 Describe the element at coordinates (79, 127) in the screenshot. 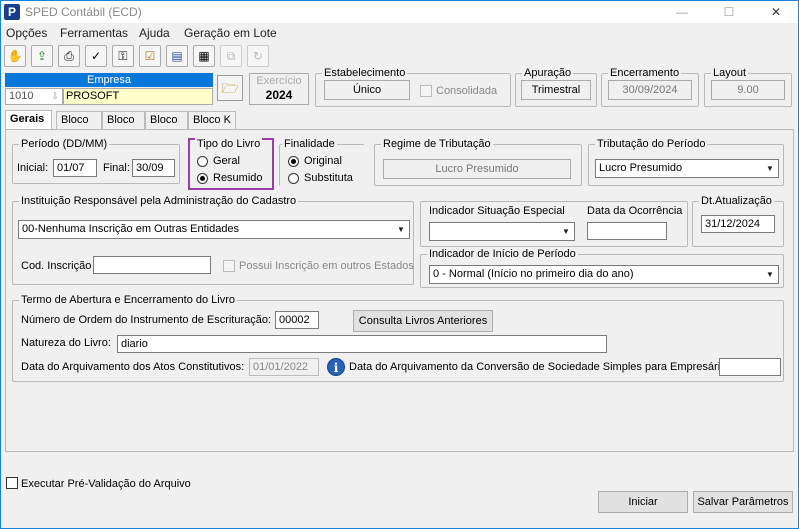

I see `tab-bloco-0: Bloco 0` at that location.